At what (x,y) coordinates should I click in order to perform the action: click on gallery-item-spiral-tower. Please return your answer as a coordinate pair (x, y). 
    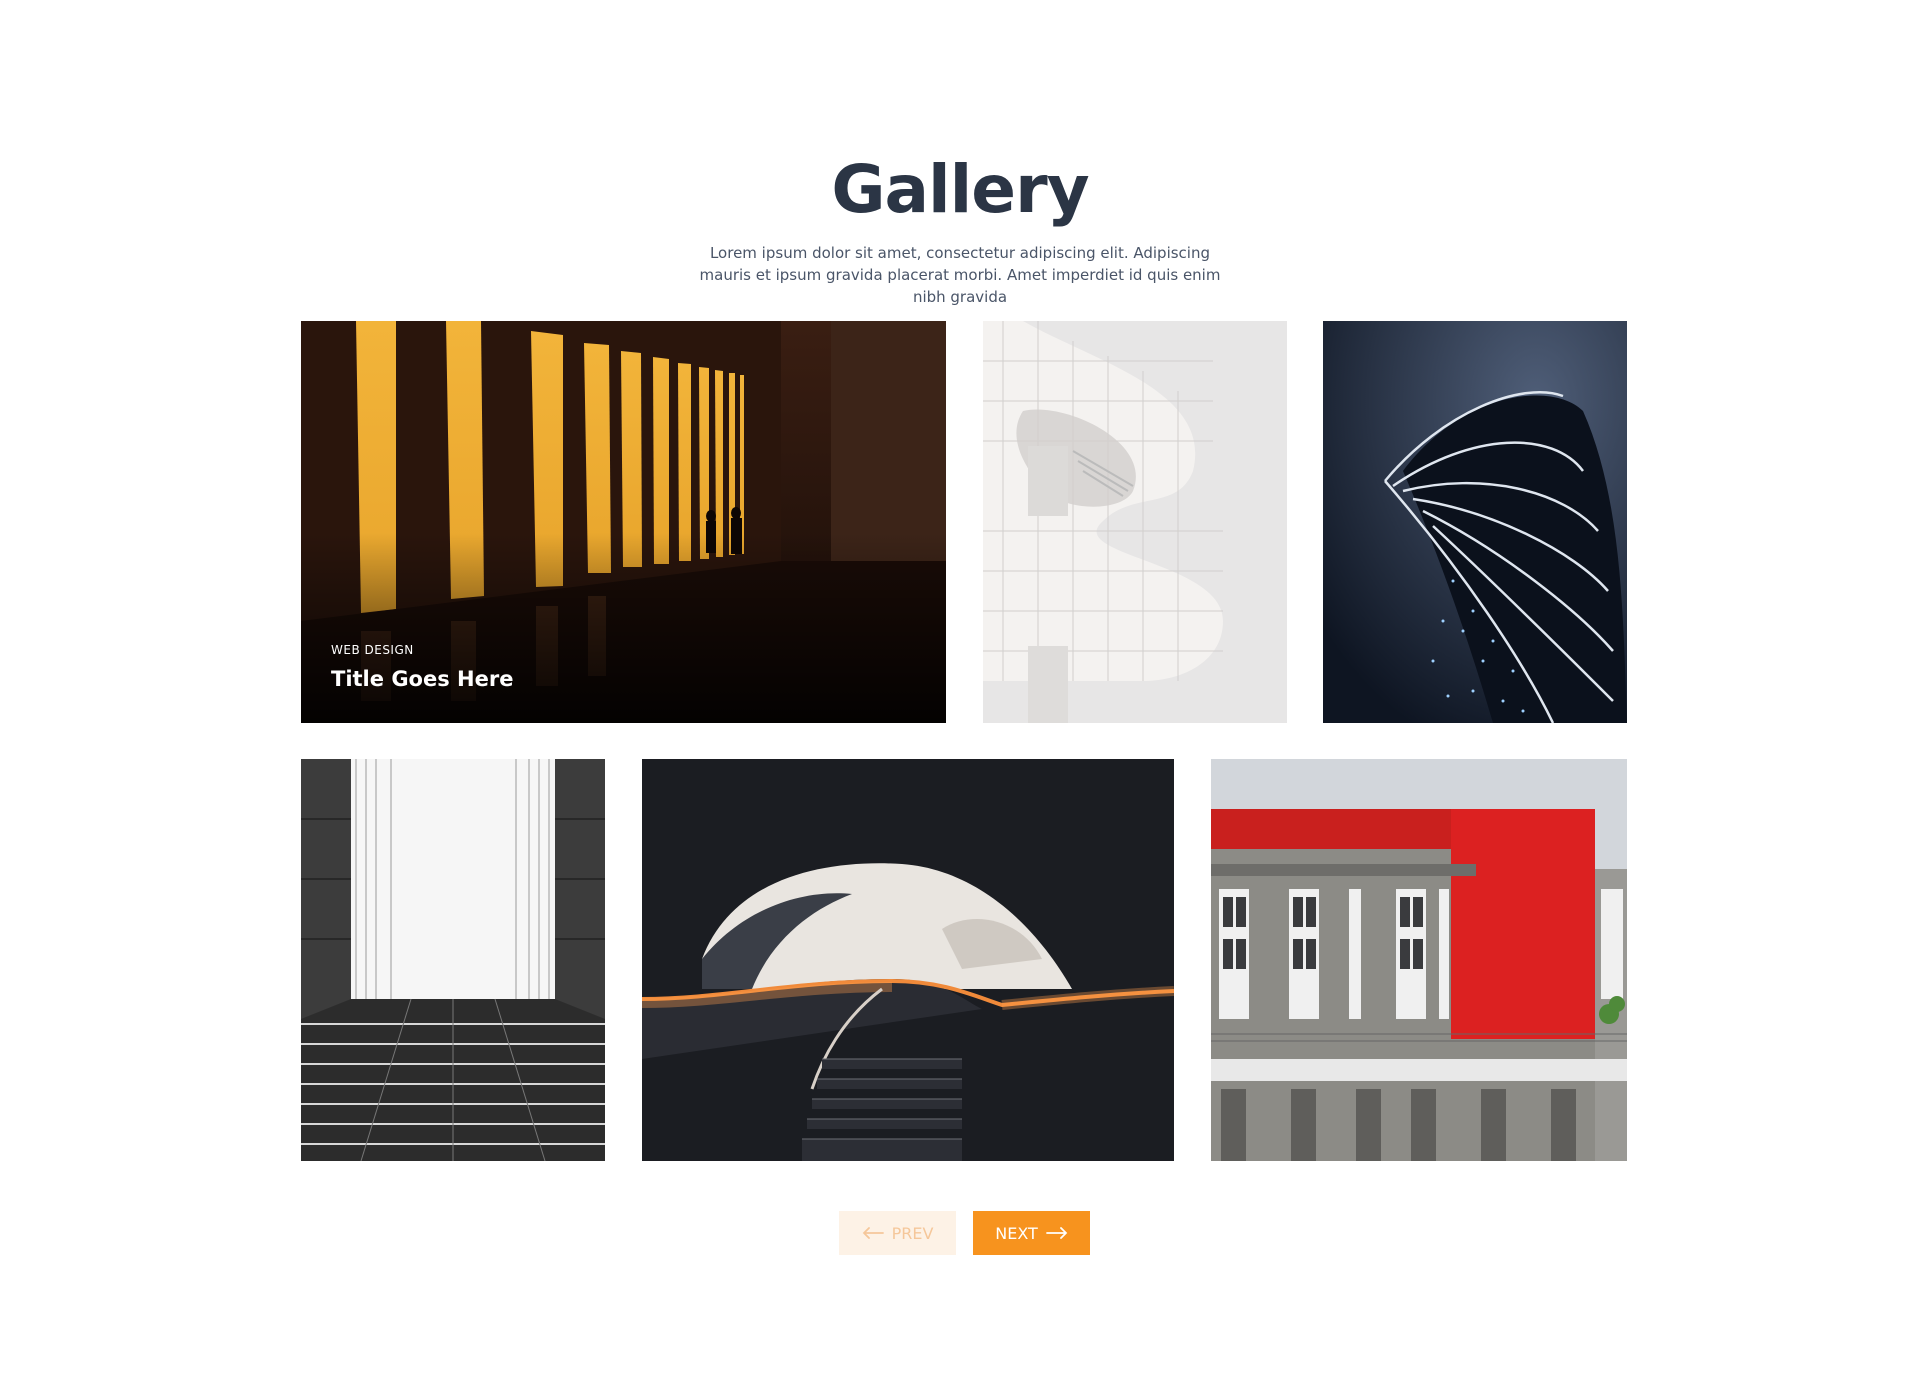
    Looking at the image, I should click on (1475, 522).